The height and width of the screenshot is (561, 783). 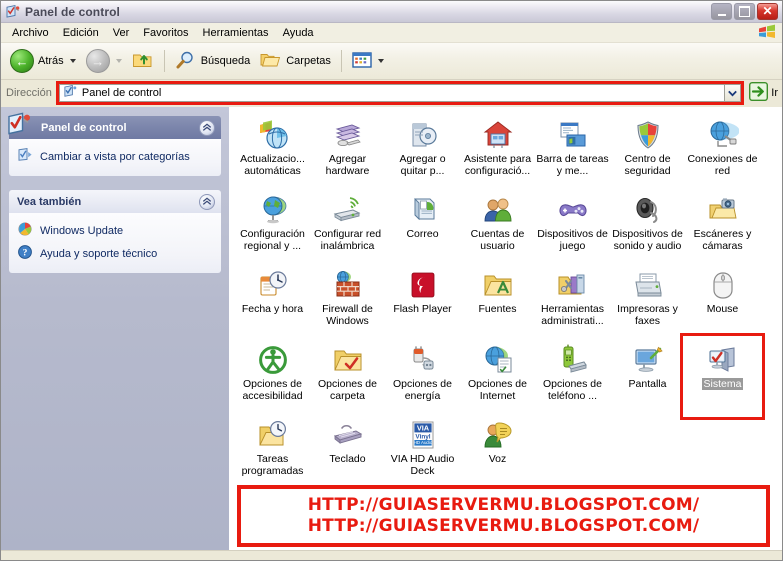 I want to click on cp-opciones-internet: Opciones de Internet, so click(x=497, y=377).